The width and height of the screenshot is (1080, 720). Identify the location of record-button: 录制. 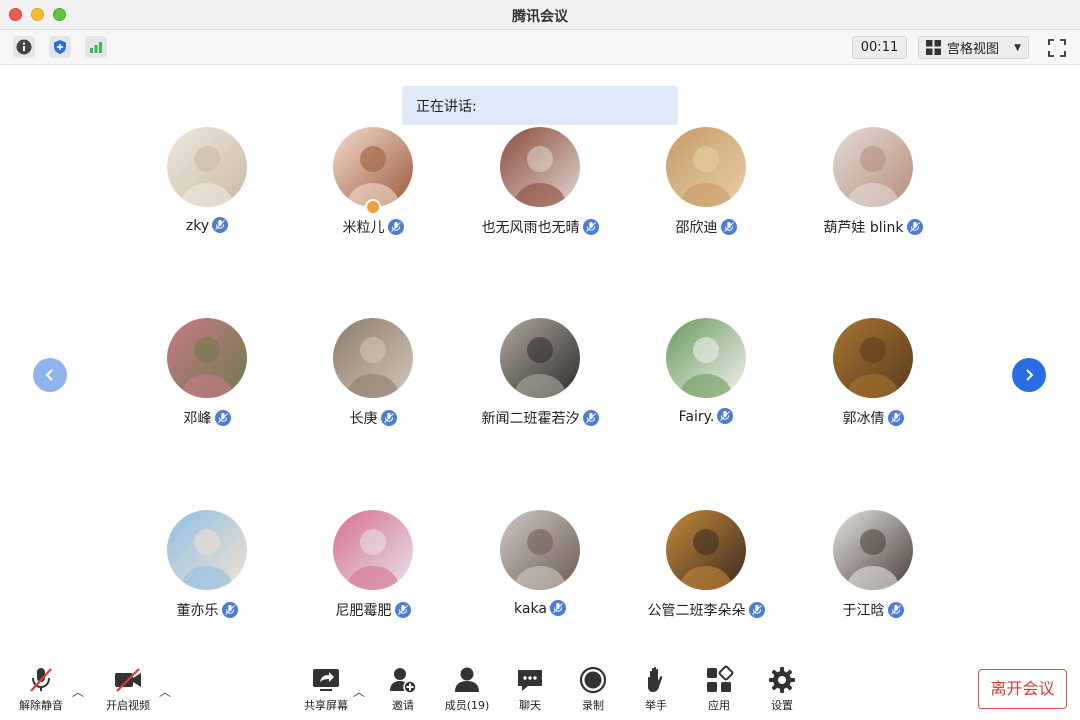
(593, 689).